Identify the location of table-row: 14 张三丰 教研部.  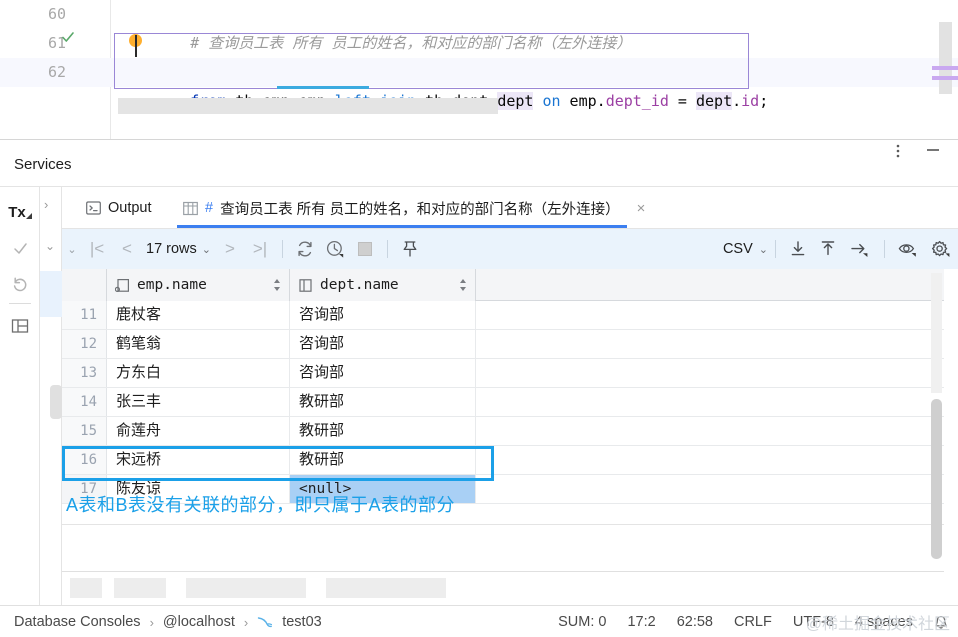
(503, 402).